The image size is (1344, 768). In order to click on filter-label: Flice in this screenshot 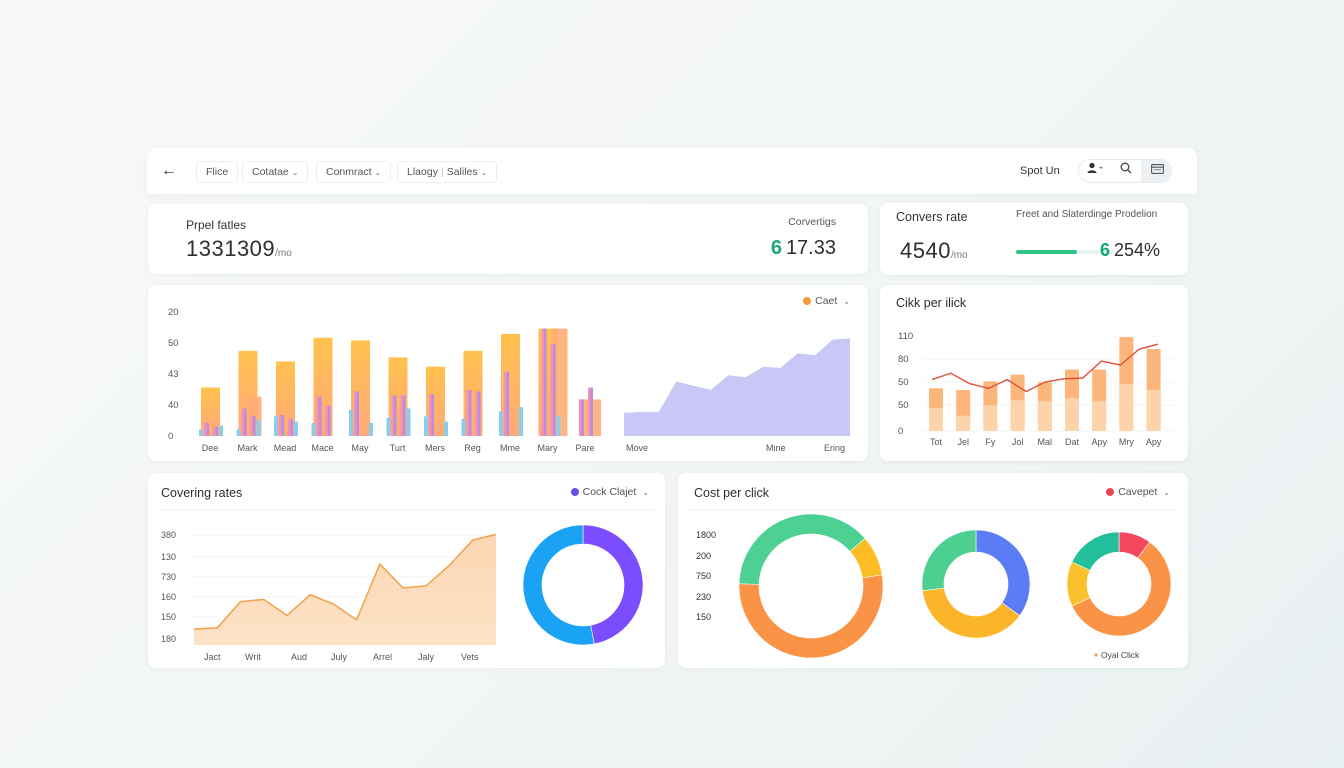, I will do `click(217, 172)`.